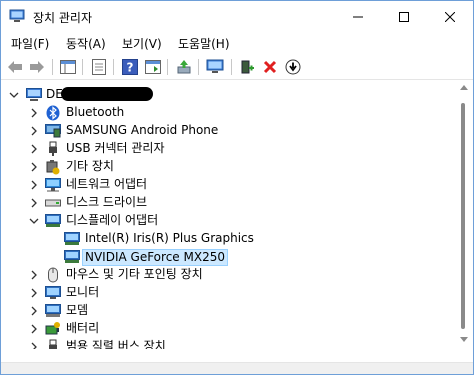  What do you see at coordinates (142, 43) in the screenshot?
I see `menu-view: 보기(V)` at bounding box center [142, 43].